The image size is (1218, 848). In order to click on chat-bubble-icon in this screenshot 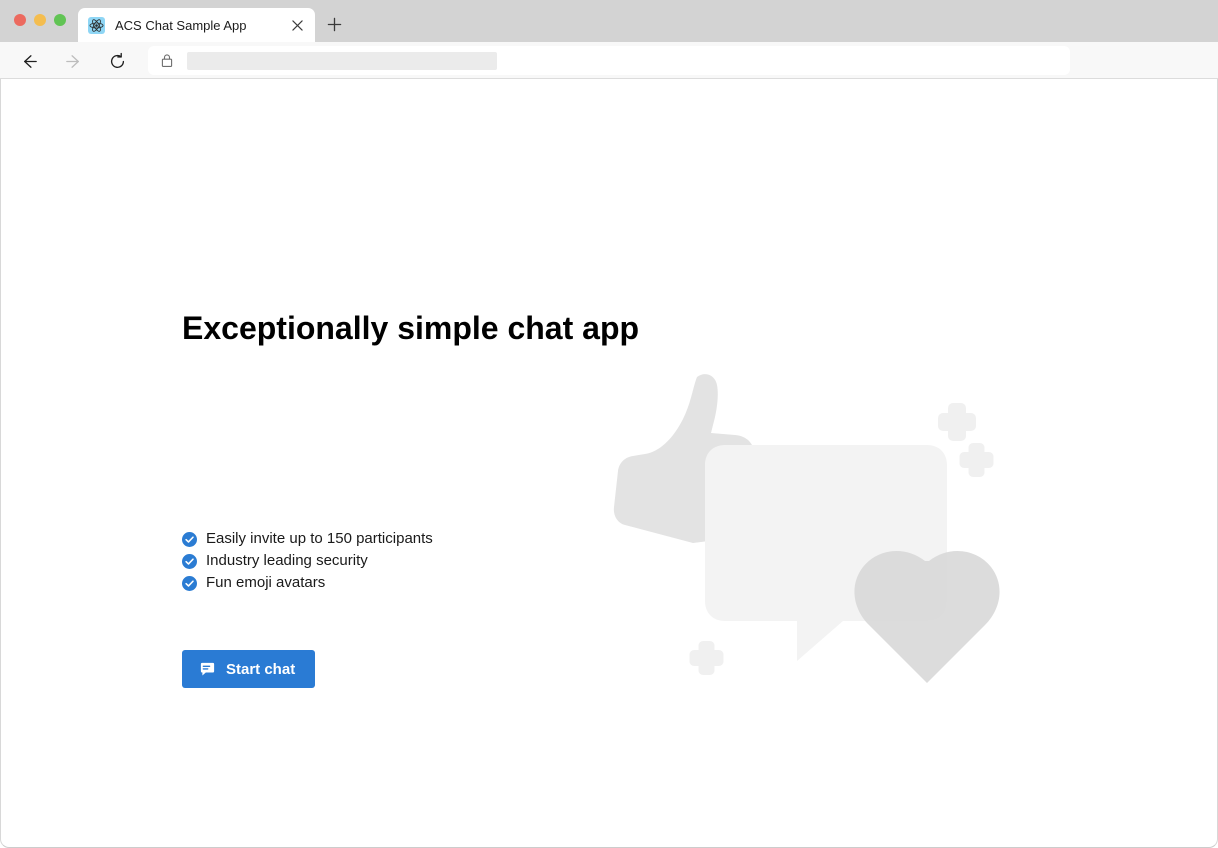, I will do `click(207, 669)`.